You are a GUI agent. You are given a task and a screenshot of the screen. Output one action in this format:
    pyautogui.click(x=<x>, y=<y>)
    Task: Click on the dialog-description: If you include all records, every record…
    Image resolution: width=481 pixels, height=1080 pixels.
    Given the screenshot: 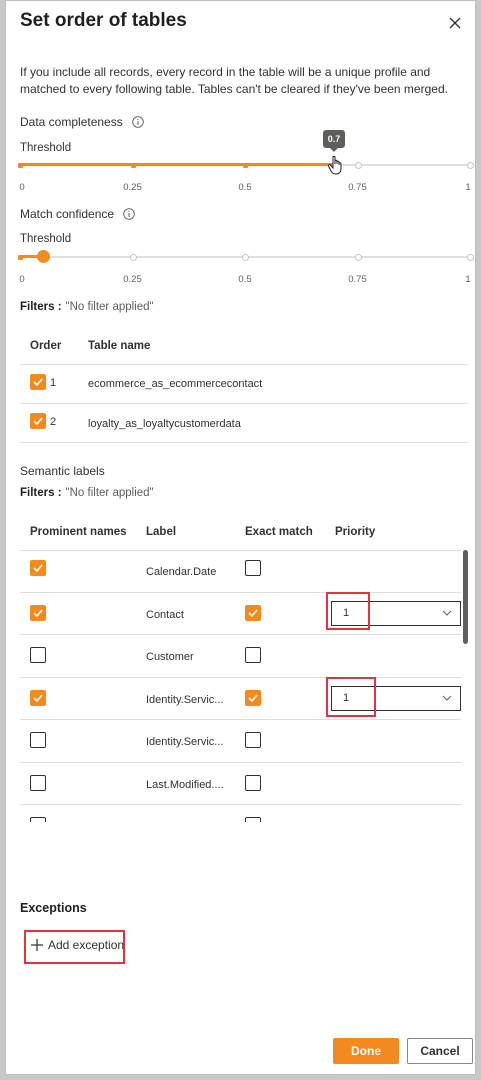 What is the action you would take?
    pyautogui.click(x=234, y=80)
    